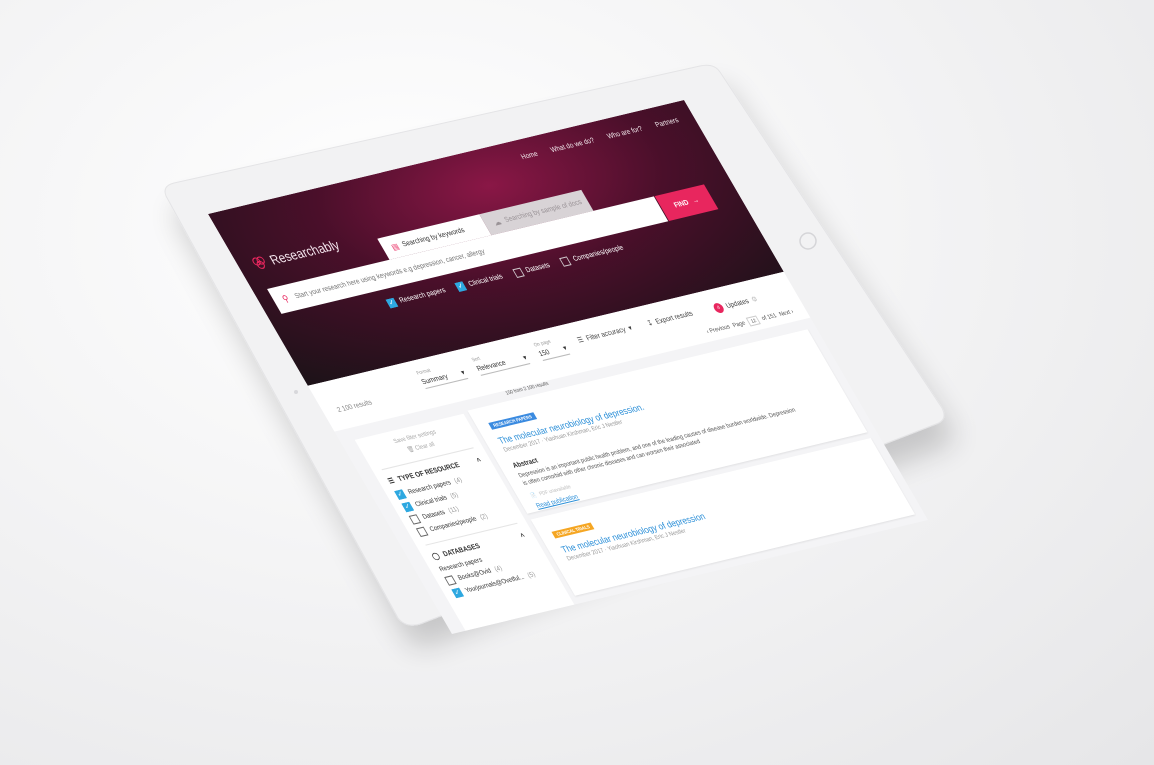  What do you see at coordinates (285, 298) in the screenshot?
I see `search-icon: ⚲` at bounding box center [285, 298].